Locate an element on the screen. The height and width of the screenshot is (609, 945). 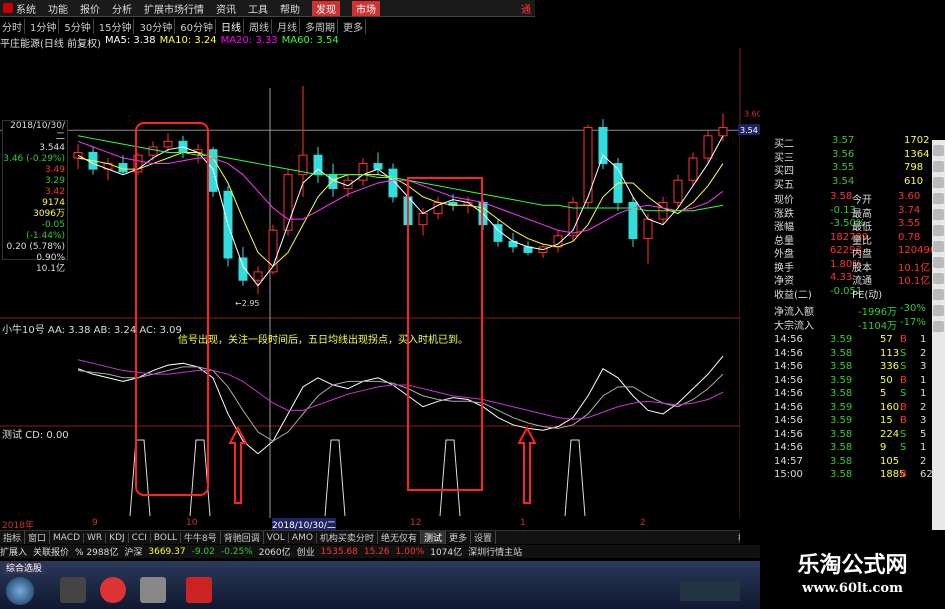
tab-boll: BOLL is located at coordinates (166, 537).